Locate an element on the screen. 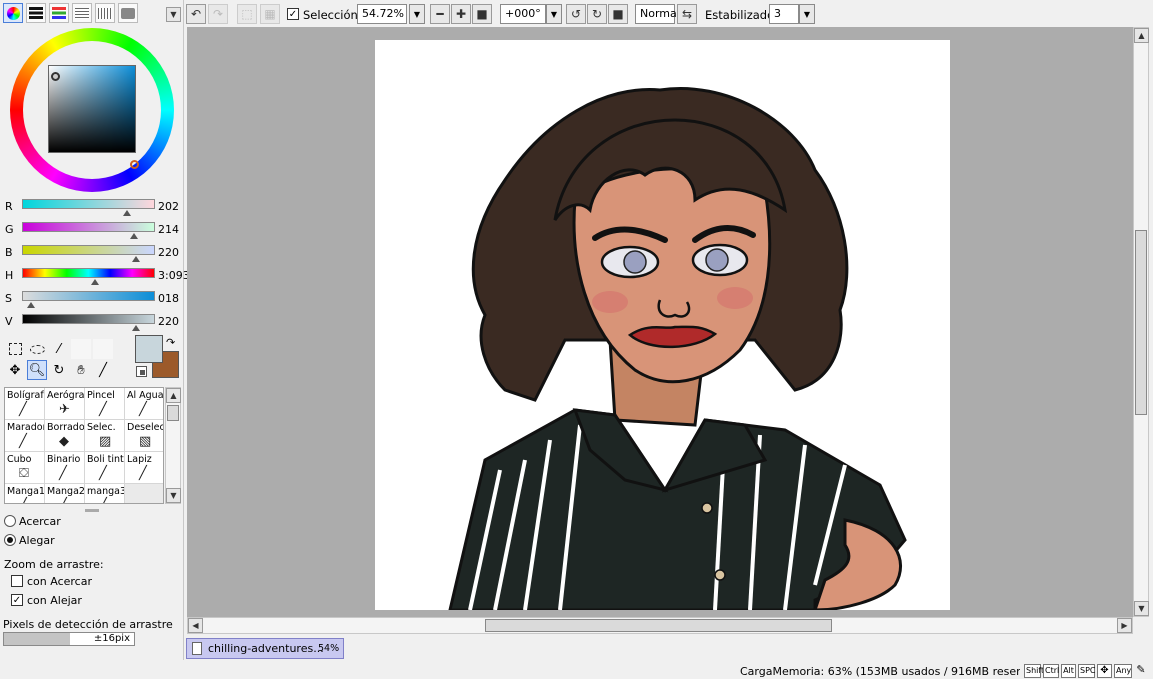  slider-value-r: 202 is located at coordinates (168, 206).